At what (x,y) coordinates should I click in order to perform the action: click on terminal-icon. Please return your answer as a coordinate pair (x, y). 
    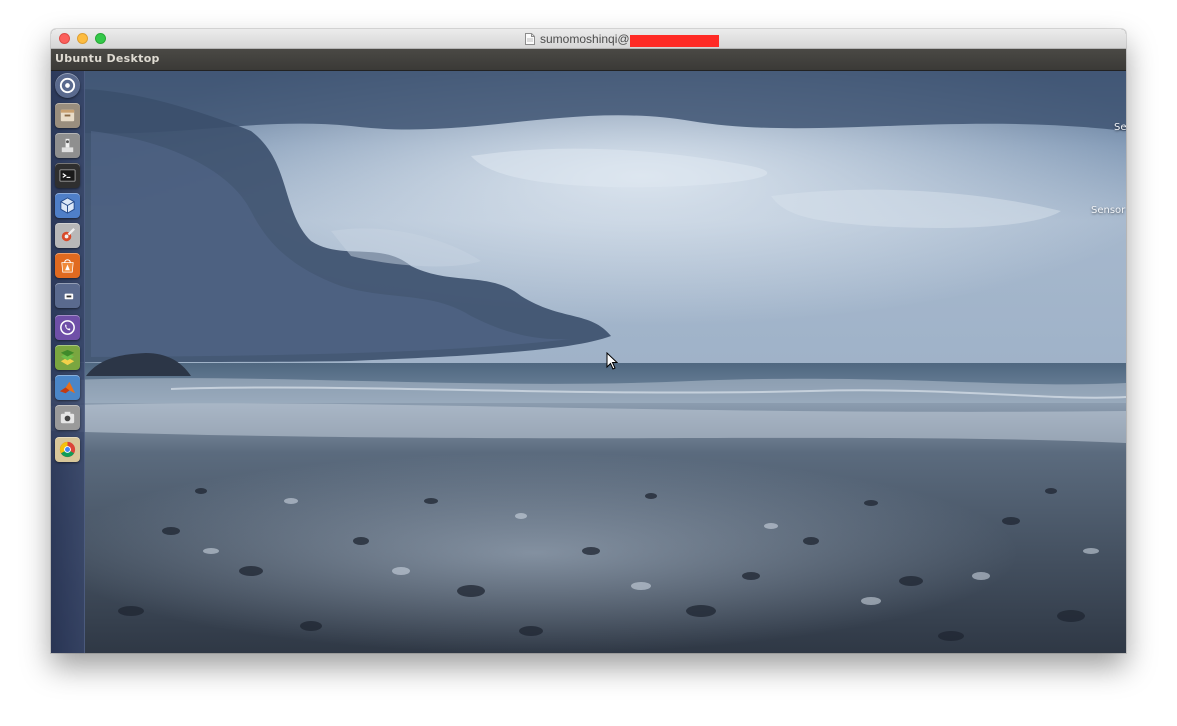
    Looking at the image, I should click on (67, 175).